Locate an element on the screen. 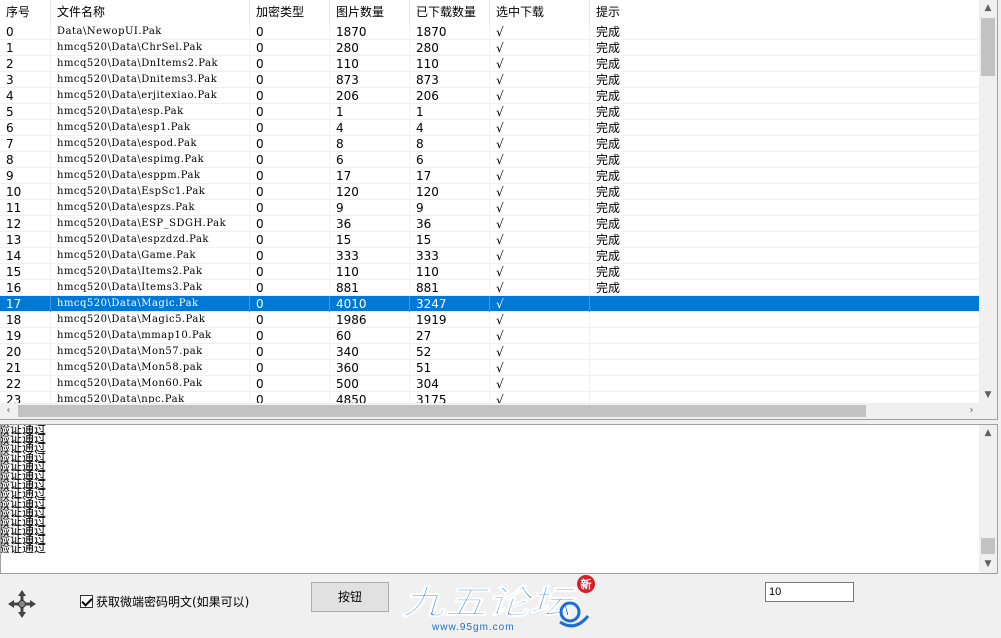  table-row: 21 hmcq520\Data\Mon58.pak 0 360 51 √ is located at coordinates (490, 368).